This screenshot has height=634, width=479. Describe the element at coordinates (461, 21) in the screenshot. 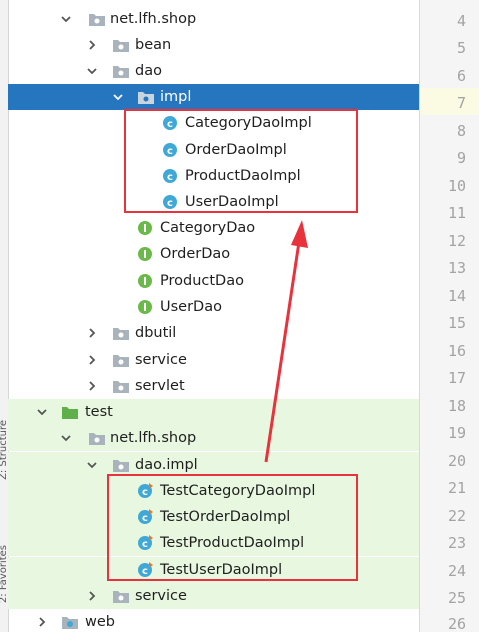

I see `line-number: 4` at that location.